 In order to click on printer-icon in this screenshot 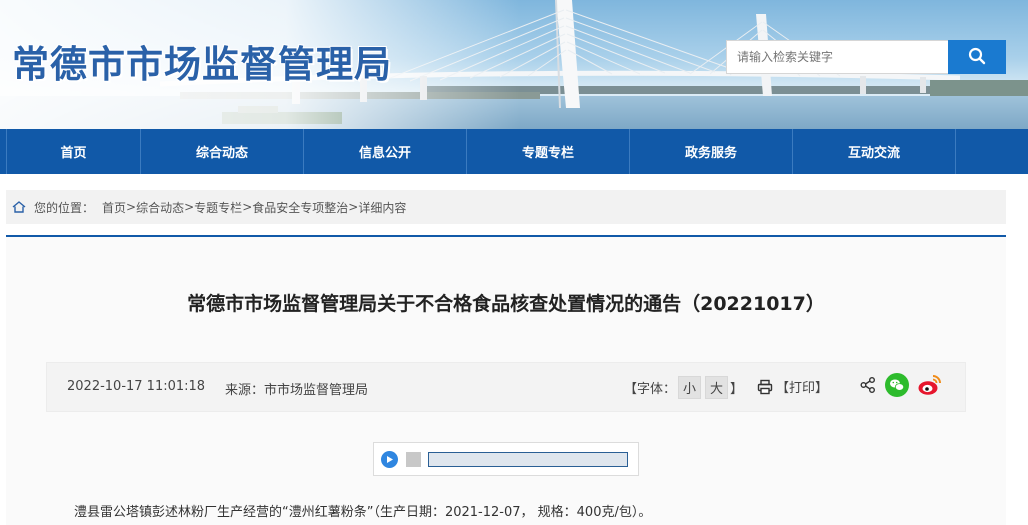, I will do `click(765, 387)`.